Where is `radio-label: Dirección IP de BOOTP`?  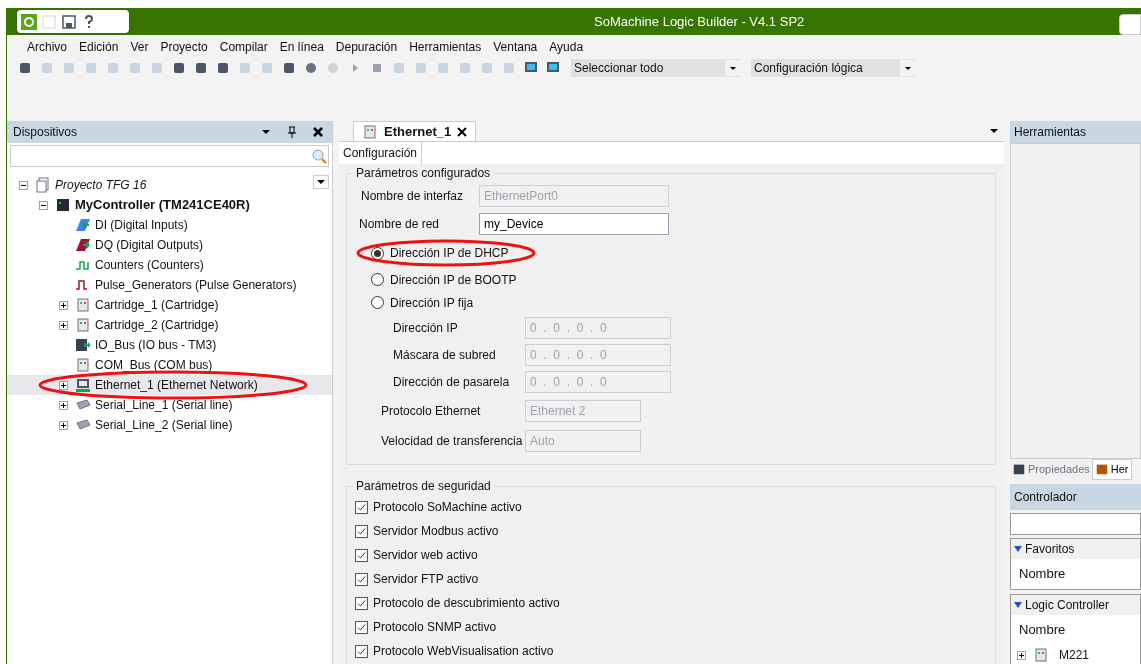
radio-label: Dirección IP de BOOTP is located at coordinates (453, 280).